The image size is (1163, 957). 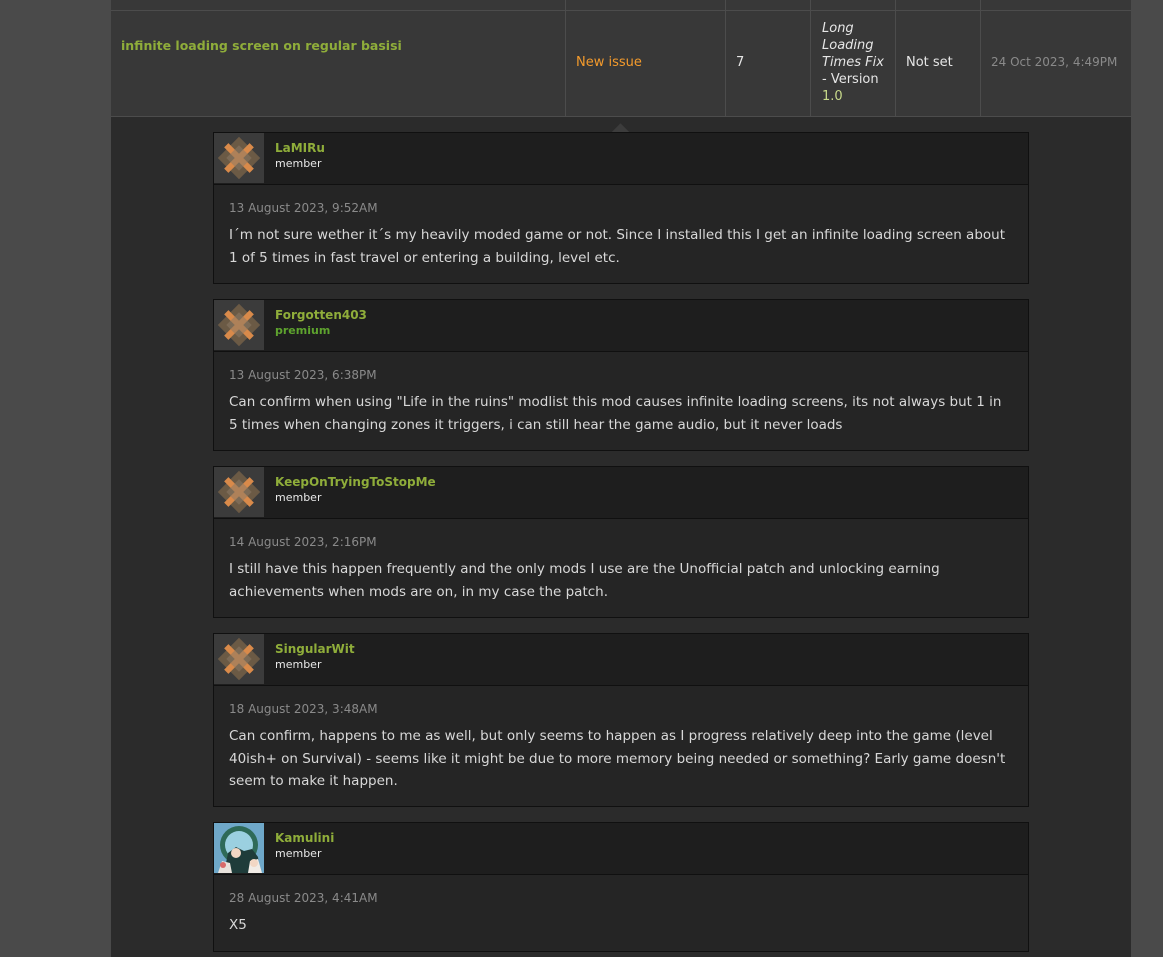 I want to click on comment-date: 13 August 2023, 9:52AM, so click(x=303, y=208).